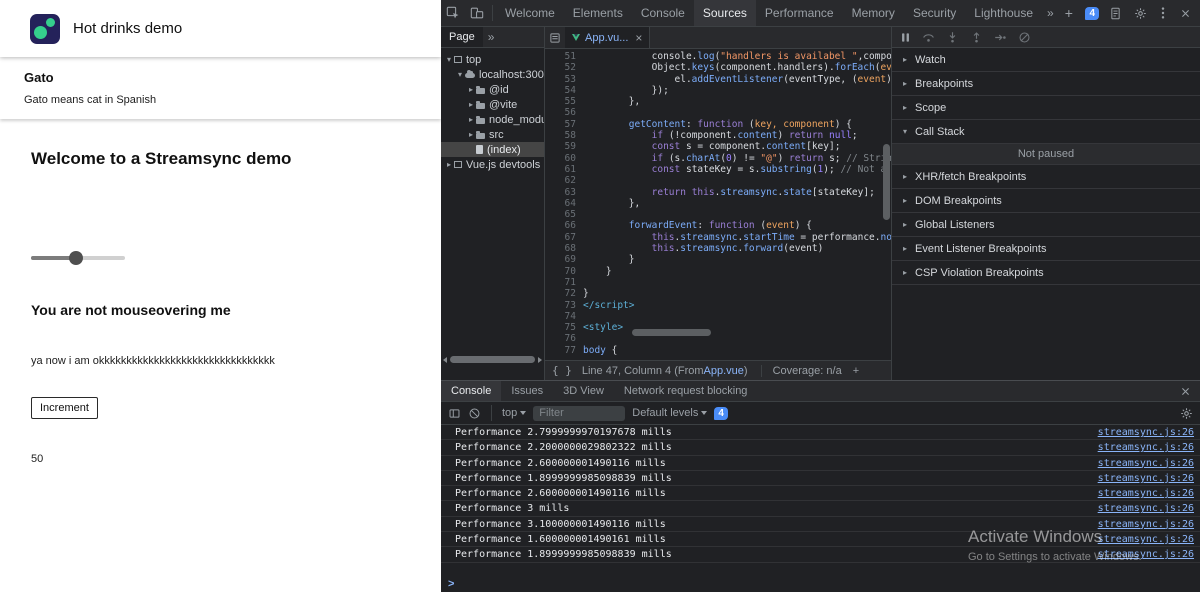 This screenshot has height=592, width=1200. What do you see at coordinates (560, 56) in the screenshot?
I see `gutter-line-number: 51` at bounding box center [560, 56].